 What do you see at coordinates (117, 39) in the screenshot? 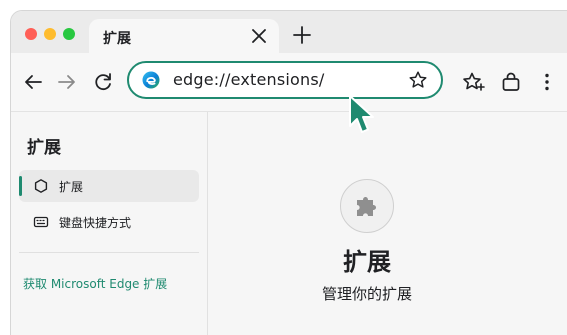
I see `tab-title: 扩展` at bounding box center [117, 39].